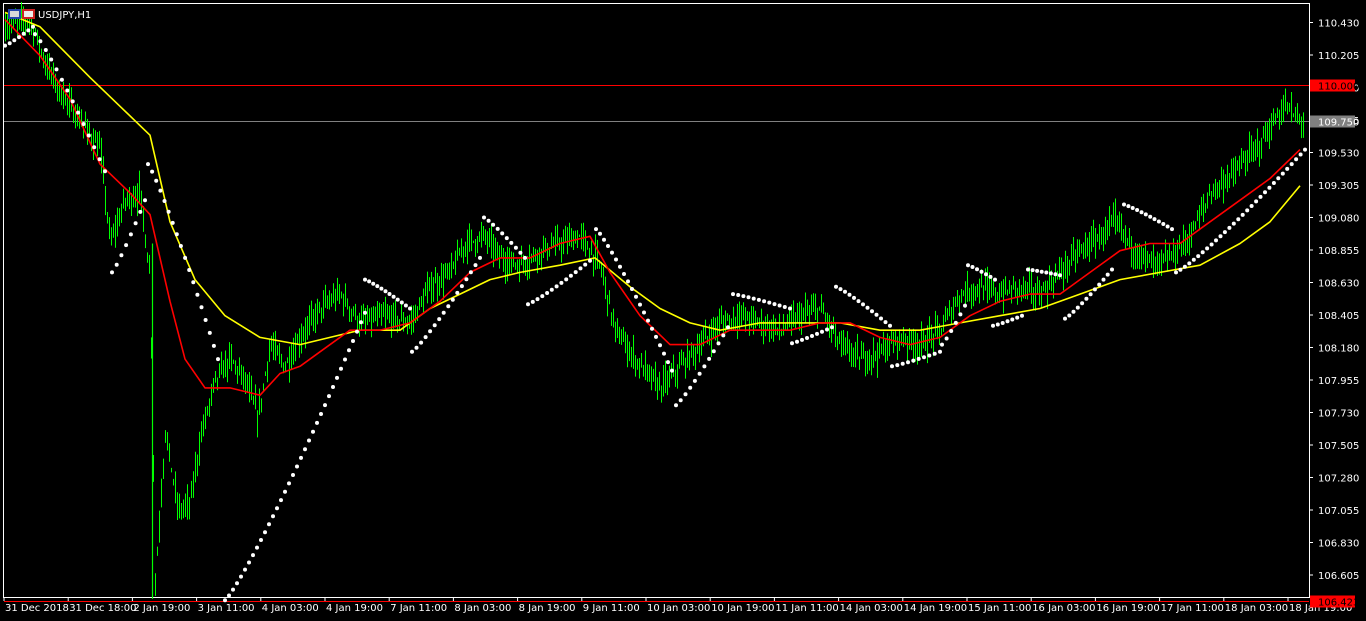 The height and width of the screenshot is (621, 1366). Describe the element at coordinates (611, 608) in the screenshot. I see `x-tick-label: 9 Jan 11:00` at that location.